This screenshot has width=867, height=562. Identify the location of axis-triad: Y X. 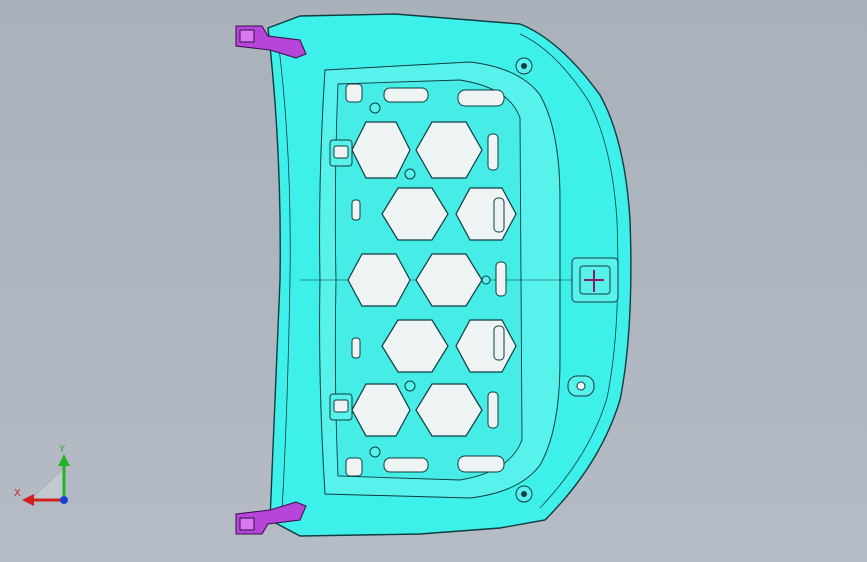
(42, 475).